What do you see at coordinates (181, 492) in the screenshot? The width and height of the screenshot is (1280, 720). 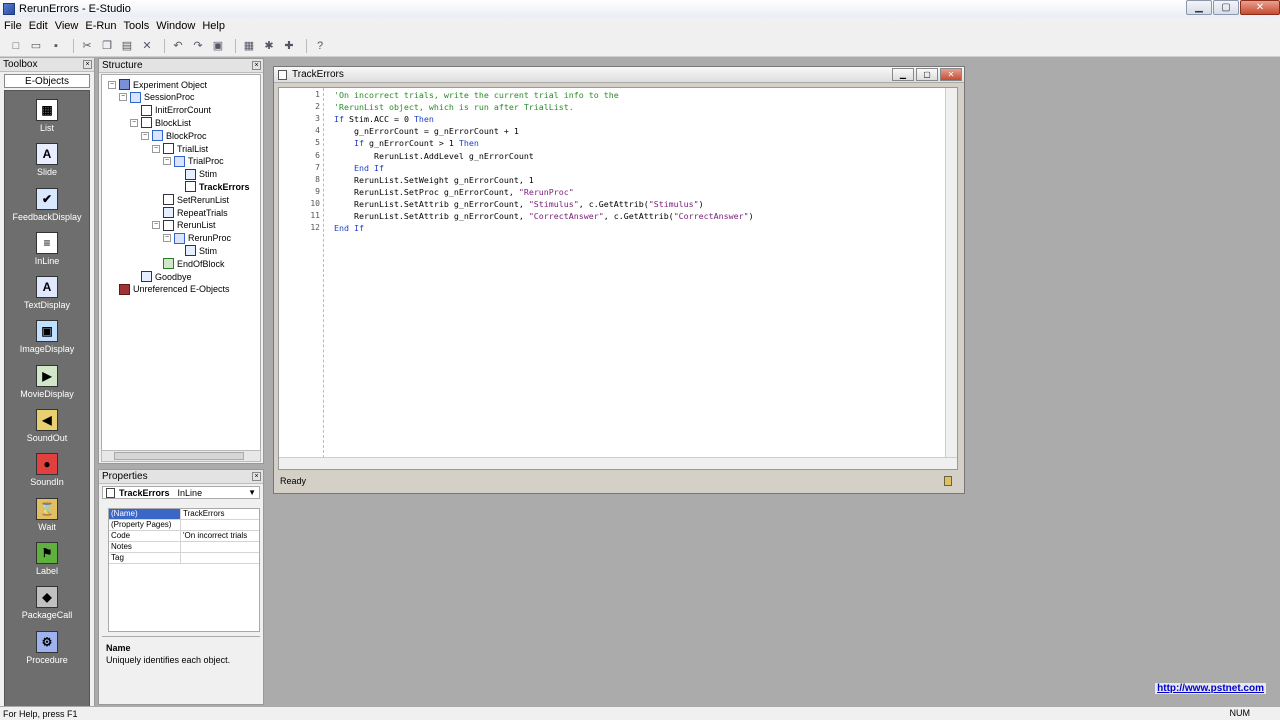 I see `object-selector: TrackErrors InLine ▼` at bounding box center [181, 492].